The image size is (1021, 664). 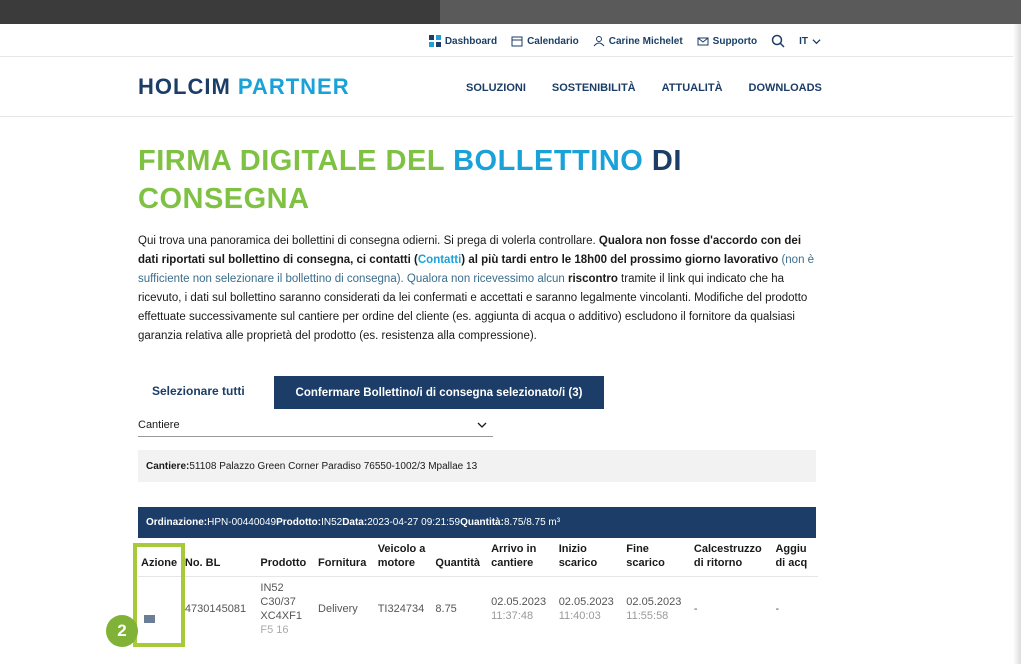 I want to click on cell-aggiunta: -, so click(x=777, y=609).